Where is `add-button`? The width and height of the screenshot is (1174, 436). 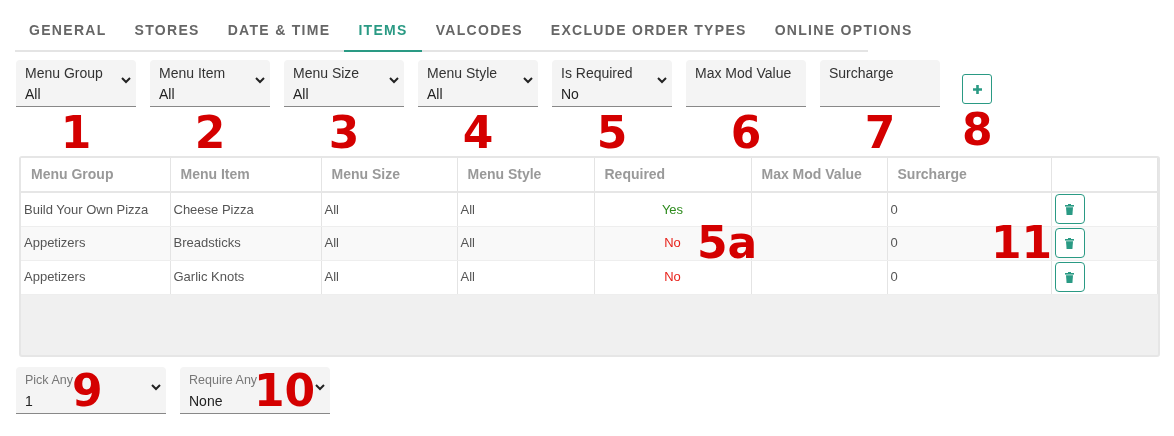
add-button is located at coordinates (977, 89).